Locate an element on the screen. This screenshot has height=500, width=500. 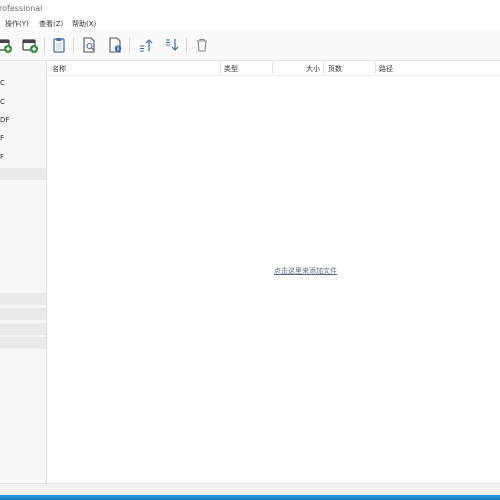
add-files-button is located at coordinates (6, 45).